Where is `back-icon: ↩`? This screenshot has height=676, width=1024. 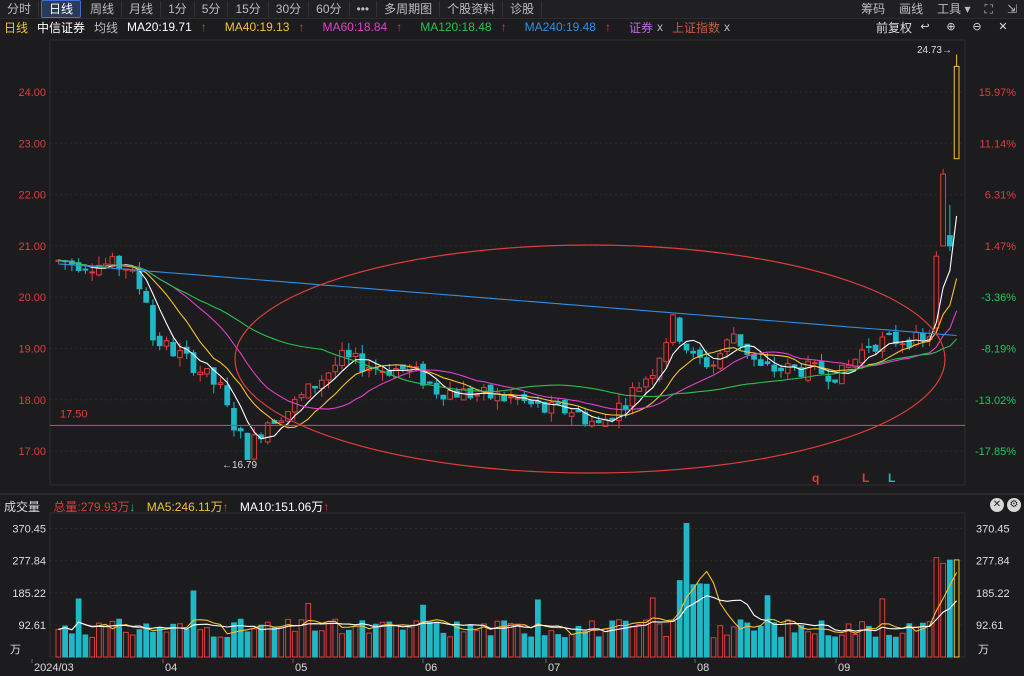
back-icon: ↩ is located at coordinates (925, 27).